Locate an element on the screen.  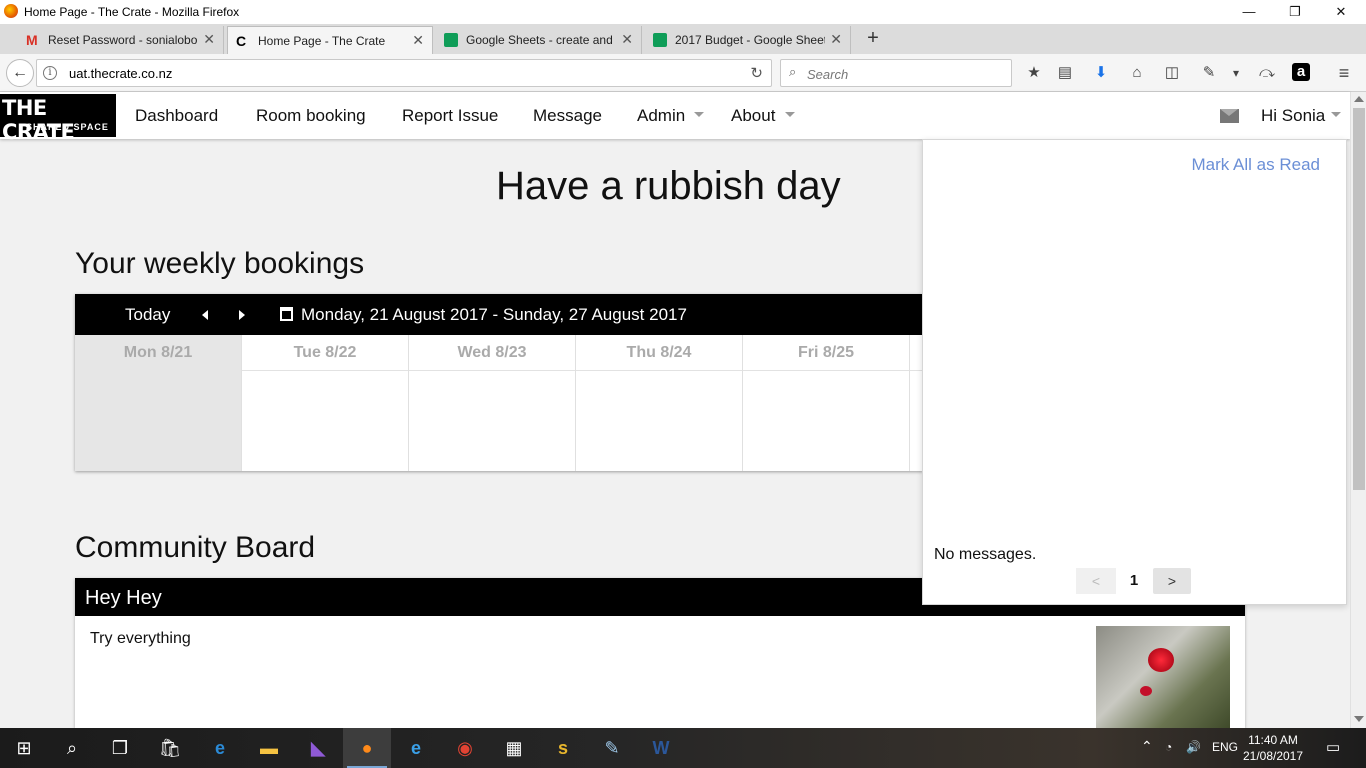
prev-page-button: < is located at coordinates (1096, 581).